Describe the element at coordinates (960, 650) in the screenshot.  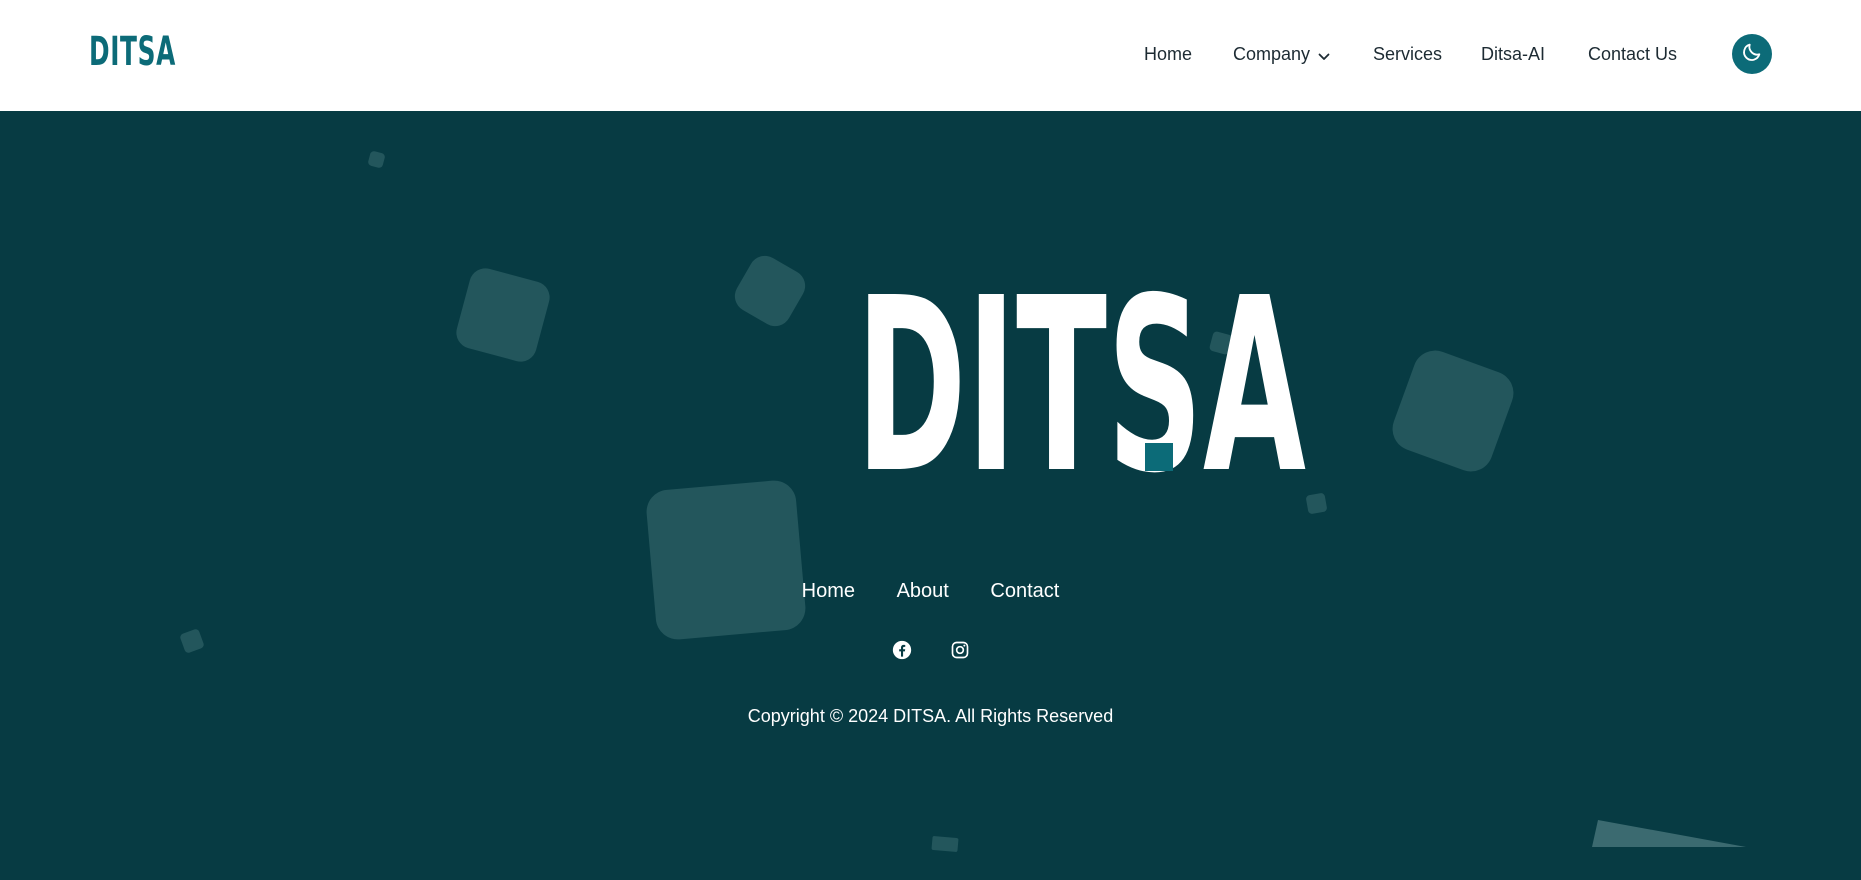
I see `instagram-icon` at that location.